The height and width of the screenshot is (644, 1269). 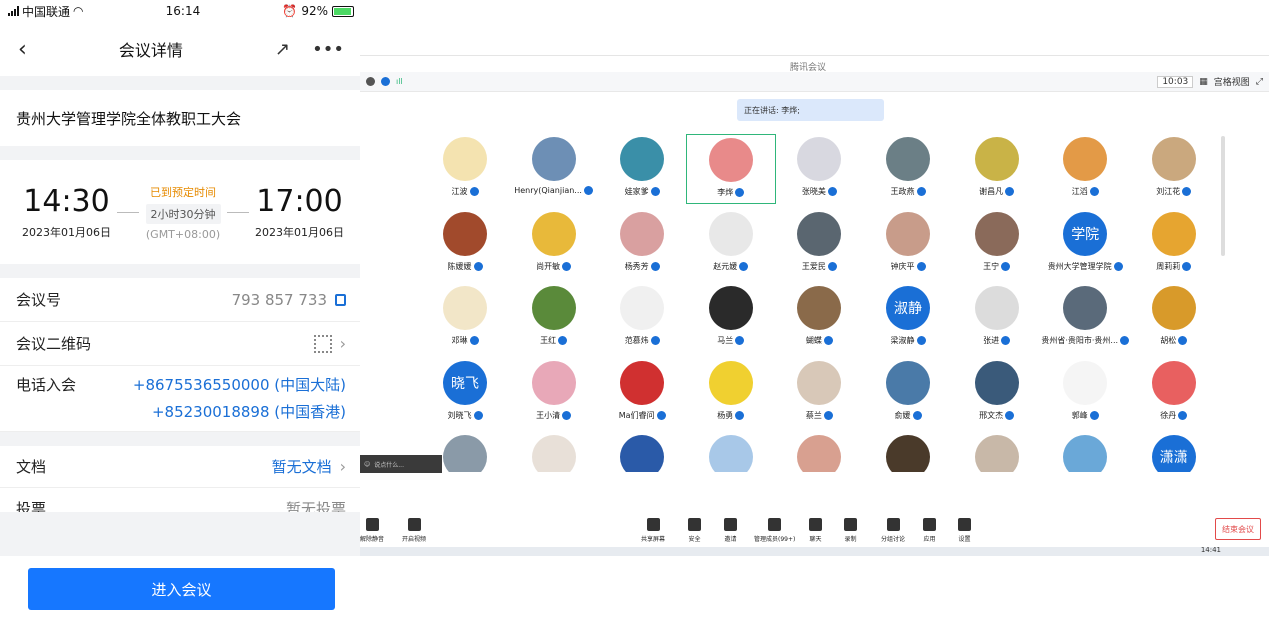 I want to click on participant-tile: 范慕炜, so click(x=642, y=318).